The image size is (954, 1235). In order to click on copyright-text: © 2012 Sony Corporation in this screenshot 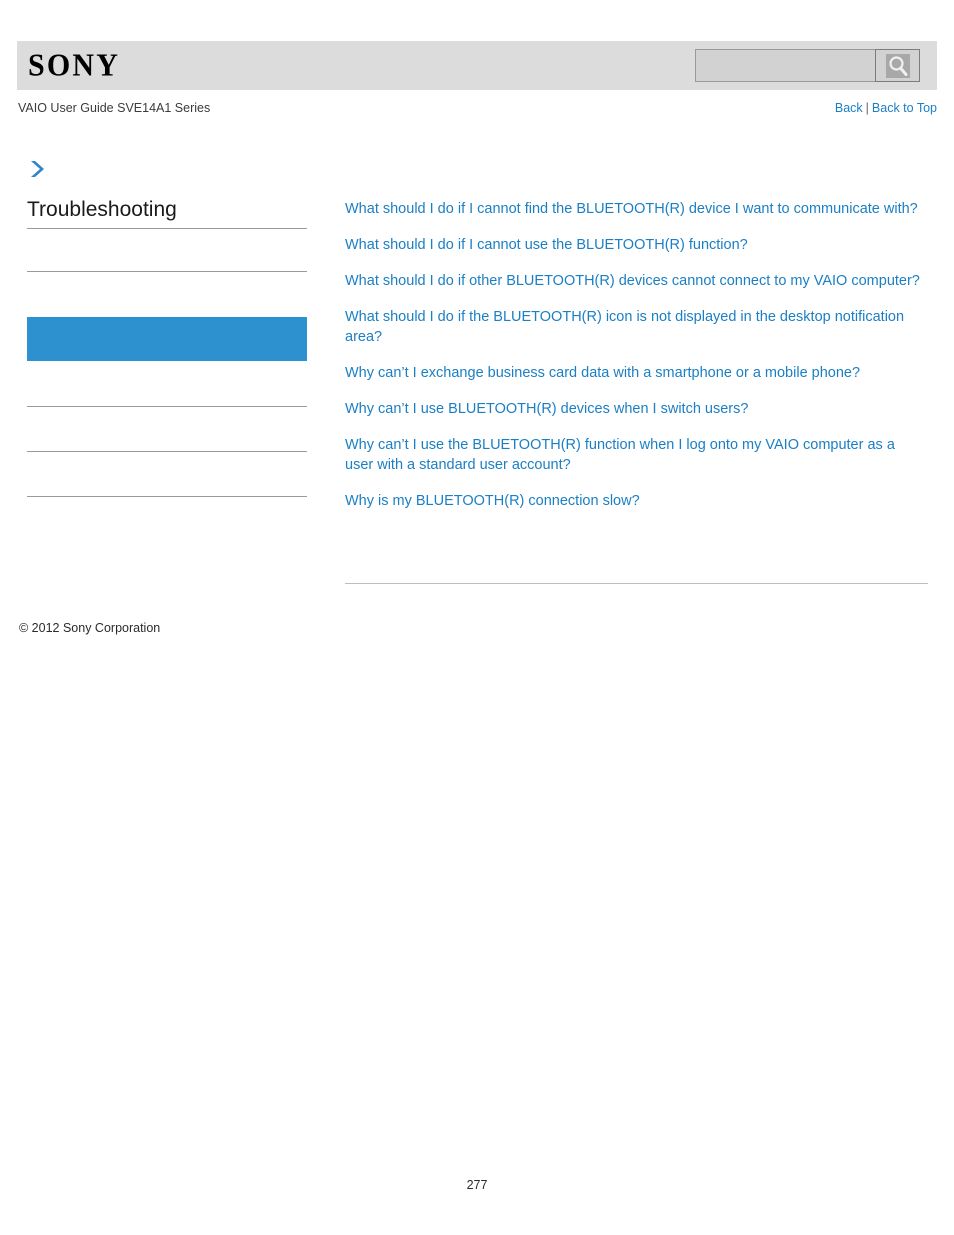, I will do `click(90, 628)`.